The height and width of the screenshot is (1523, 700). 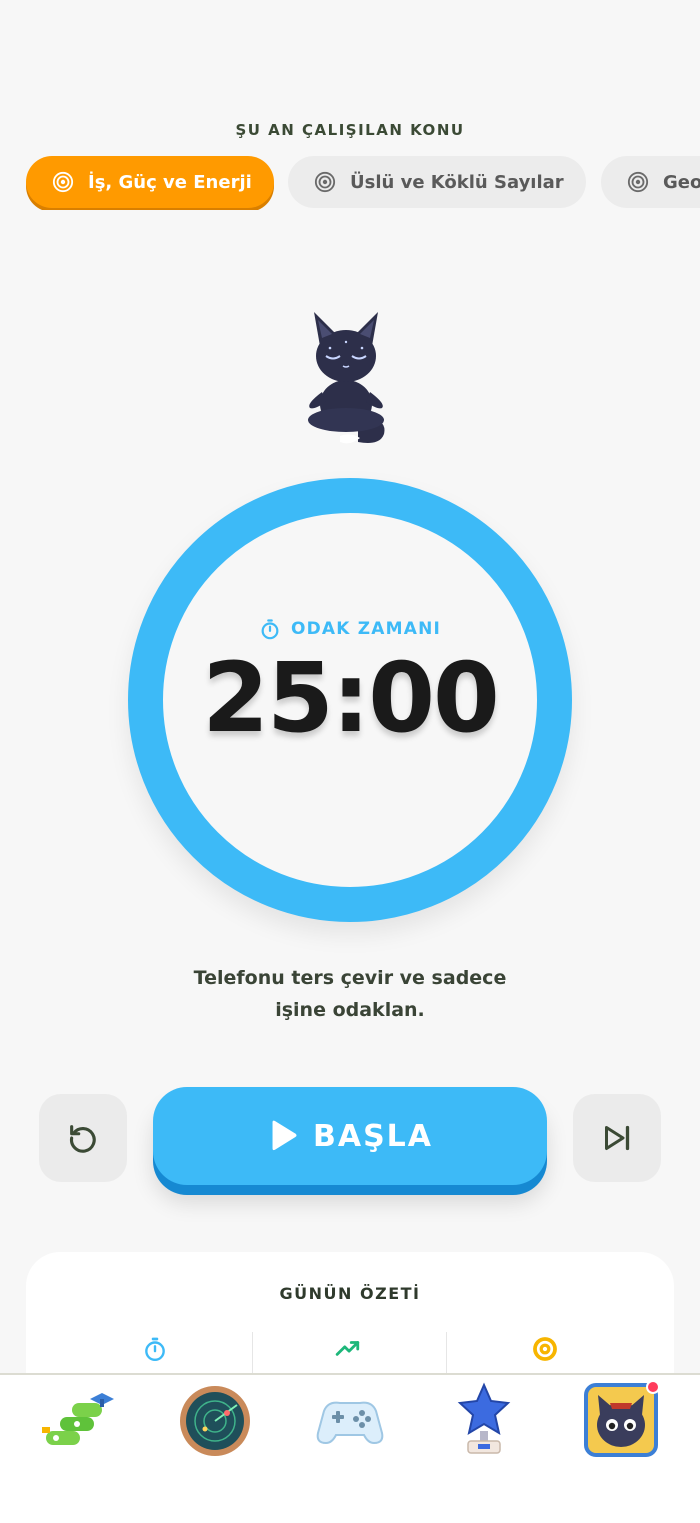 I want to click on reset-icon, so click(x=82, y=1139).